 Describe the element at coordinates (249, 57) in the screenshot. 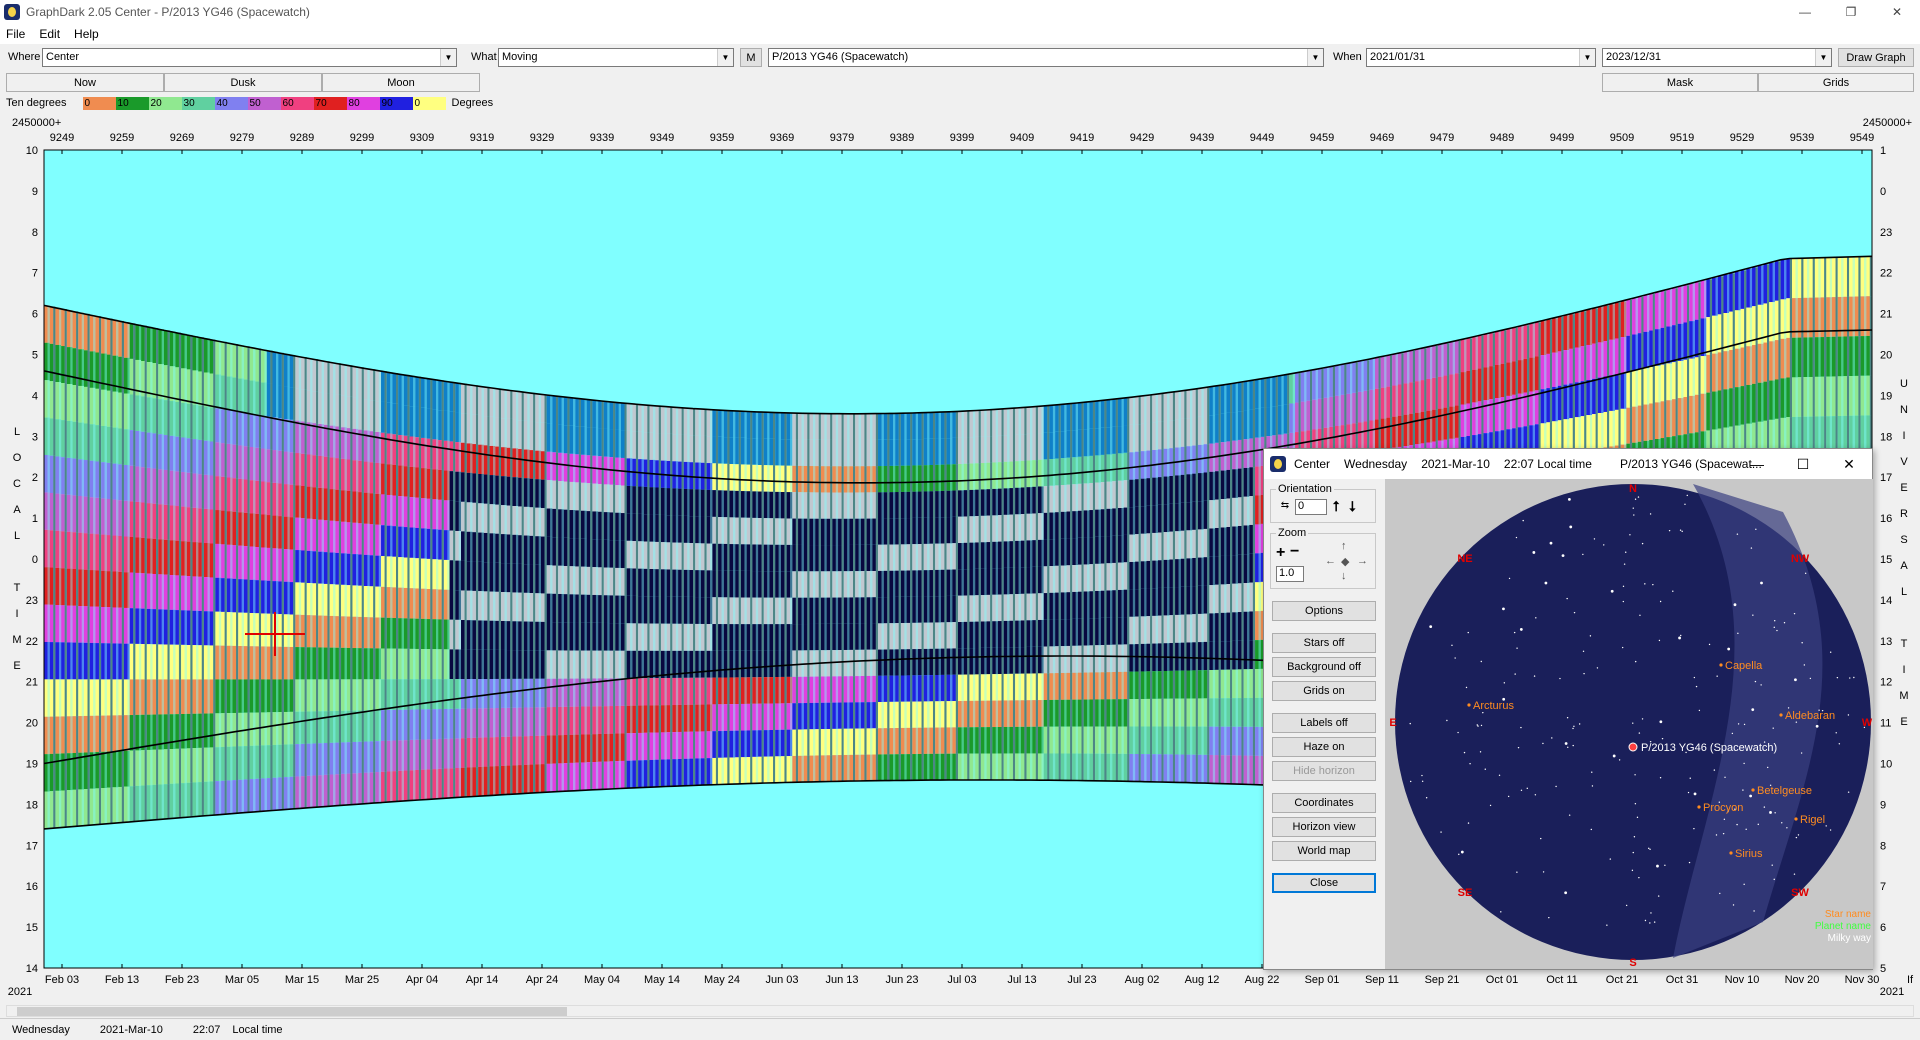

I see `where-select: Center ▼` at that location.